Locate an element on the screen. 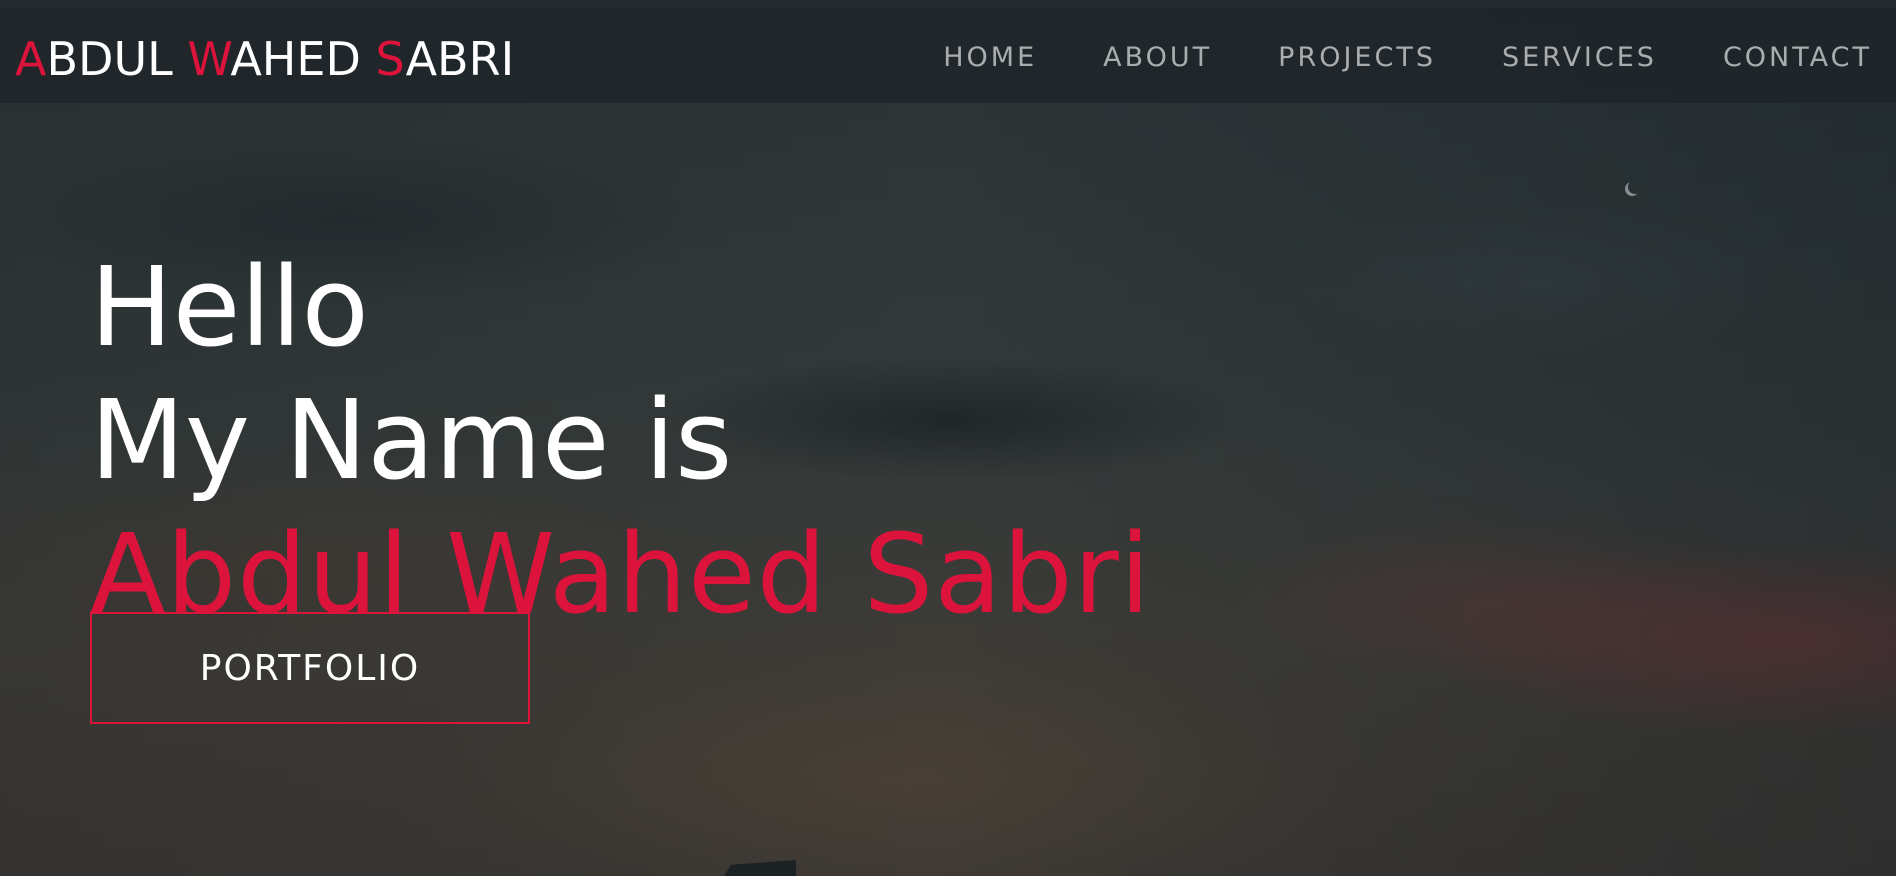 This screenshot has width=1896, height=876. brand-part-ahed: AHED is located at coordinates (303, 59).